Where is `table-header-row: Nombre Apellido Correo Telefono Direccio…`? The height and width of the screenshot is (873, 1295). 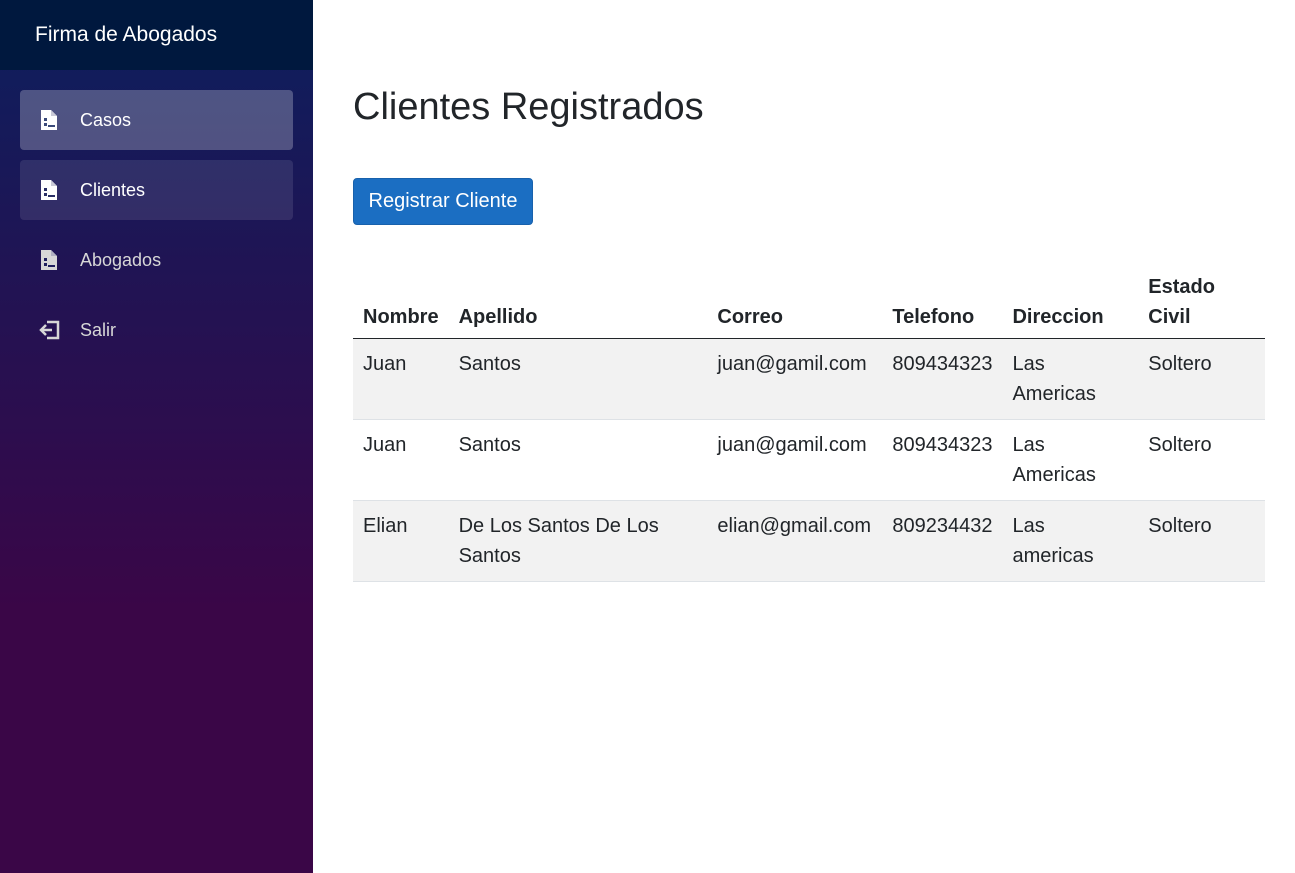 table-header-row: Nombre Apellido Correo Telefono Direccio… is located at coordinates (809, 302).